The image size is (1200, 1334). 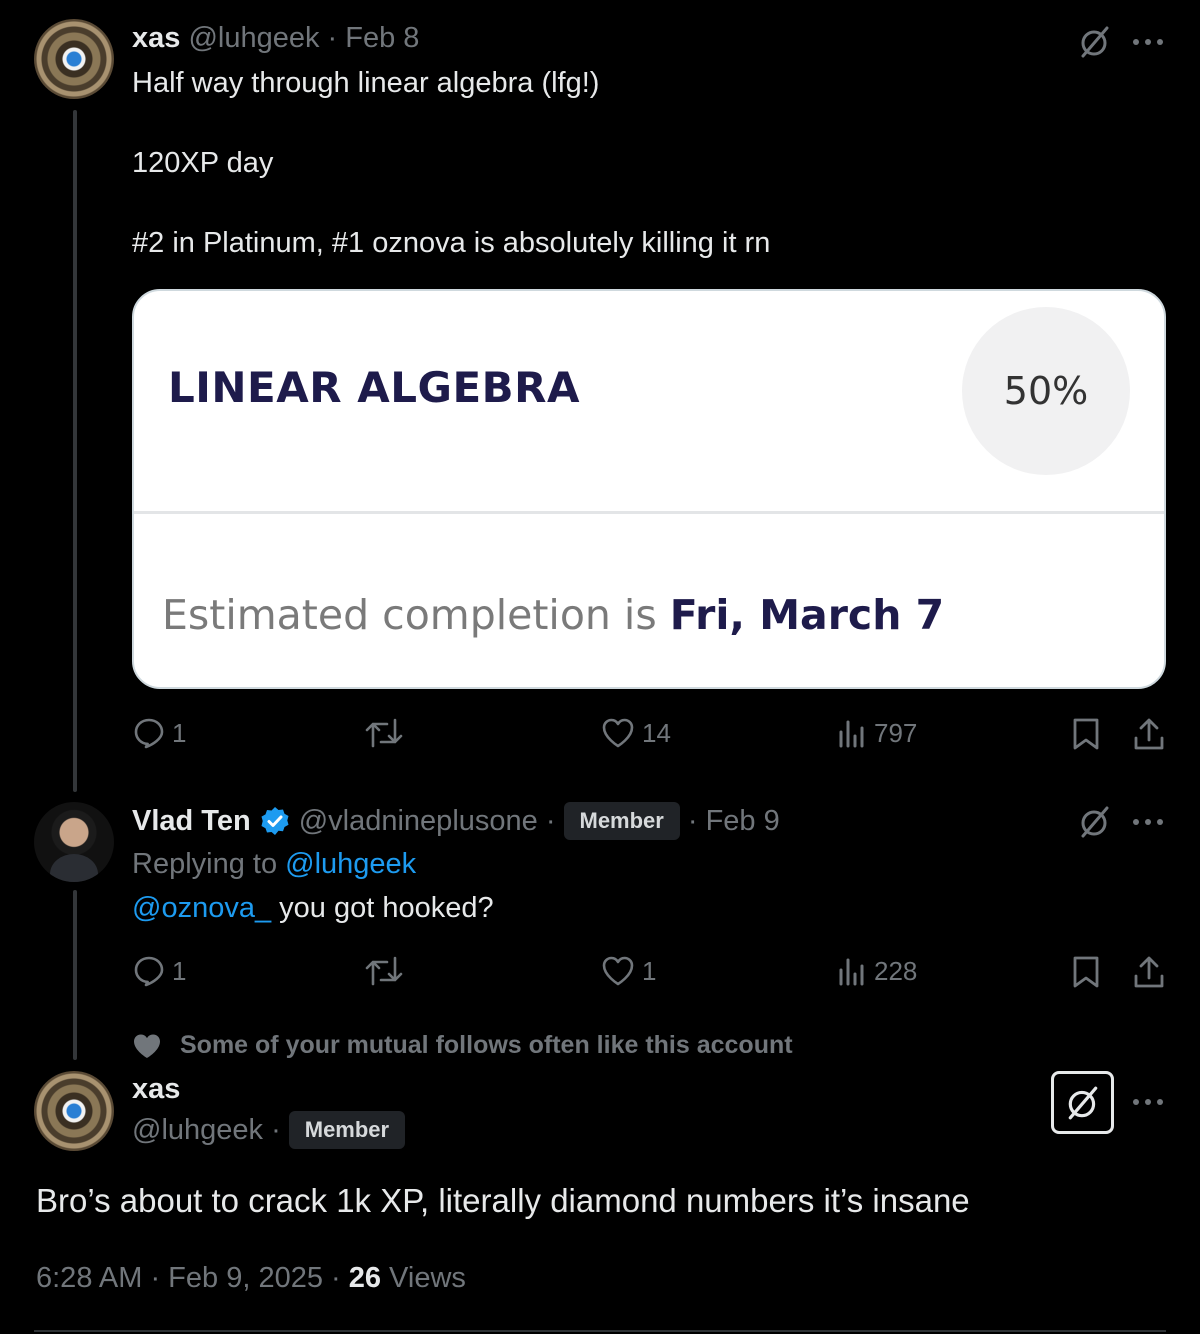 What do you see at coordinates (366, 83) in the screenshot?
I see `tweet-text-line: Half way through linear algebra (lfg!)` at bounding box center [366, 83].